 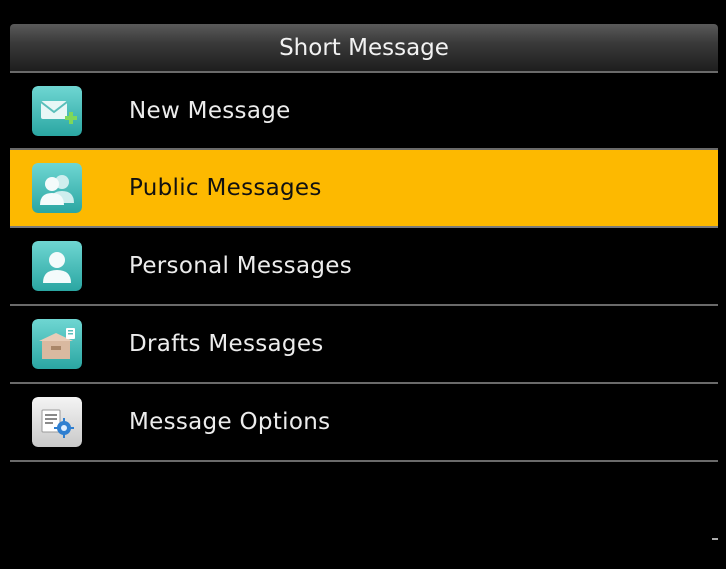 I want to click on message-options-icon, so click(x=57, y=422).